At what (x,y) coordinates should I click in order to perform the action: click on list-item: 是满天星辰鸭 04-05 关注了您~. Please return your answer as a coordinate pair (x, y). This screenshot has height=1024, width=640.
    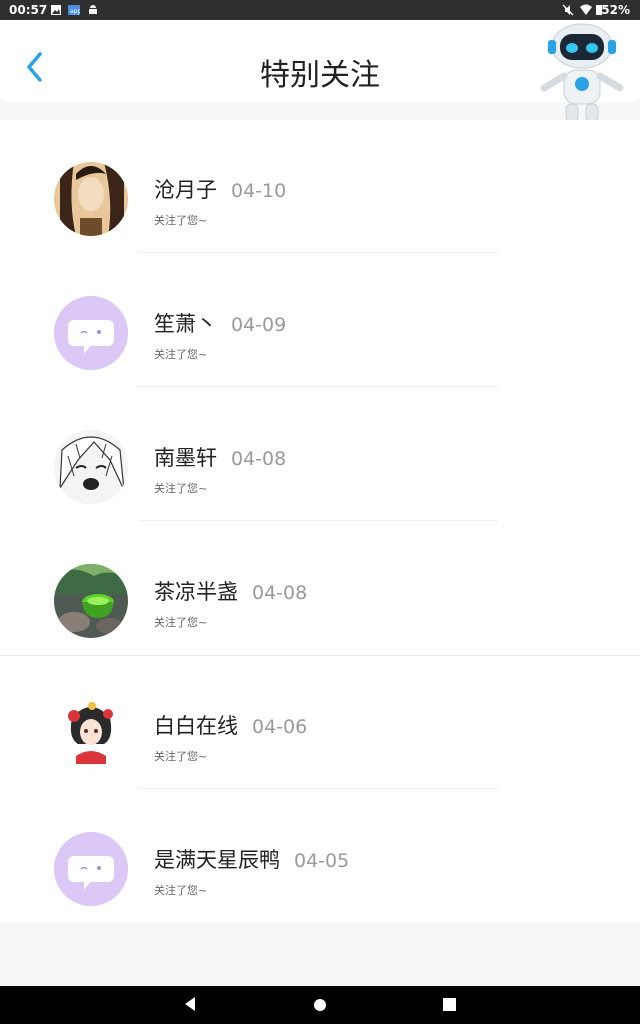
    Looking at the image, I should click on (320, 857).